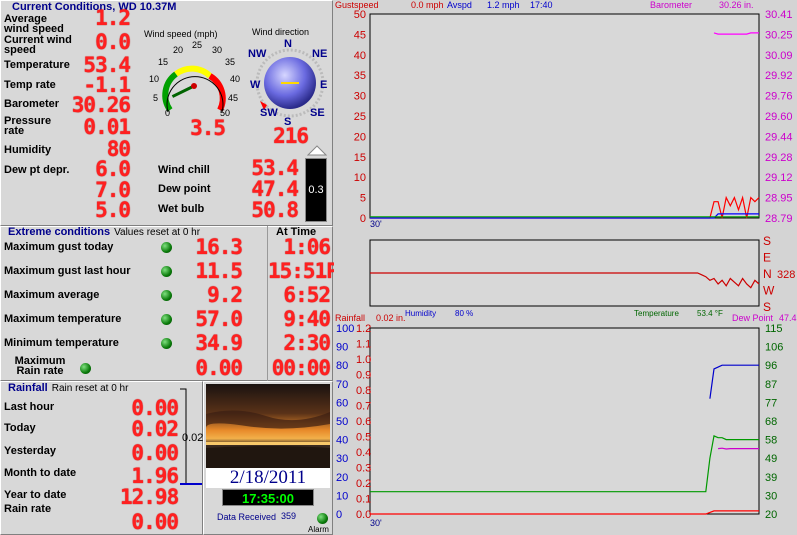 This screenshot has height=535, width=797. I want to click on rain-row-label: Year to date, so click(35, 495).